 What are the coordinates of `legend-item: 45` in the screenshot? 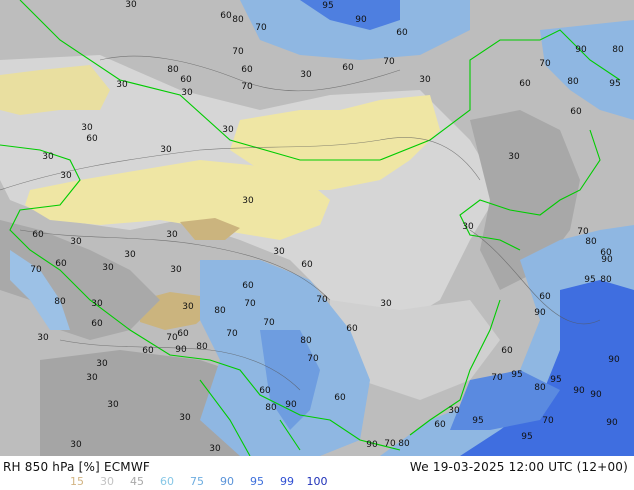 It's located at (137, 481).